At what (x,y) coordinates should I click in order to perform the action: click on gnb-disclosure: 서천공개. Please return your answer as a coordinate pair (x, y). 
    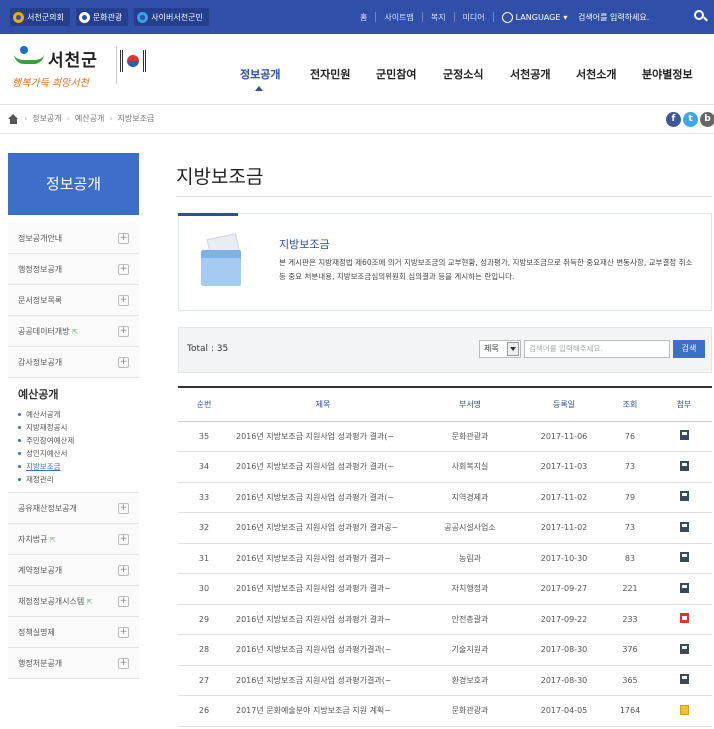
    Looking at the image, I should click on (530, 74).